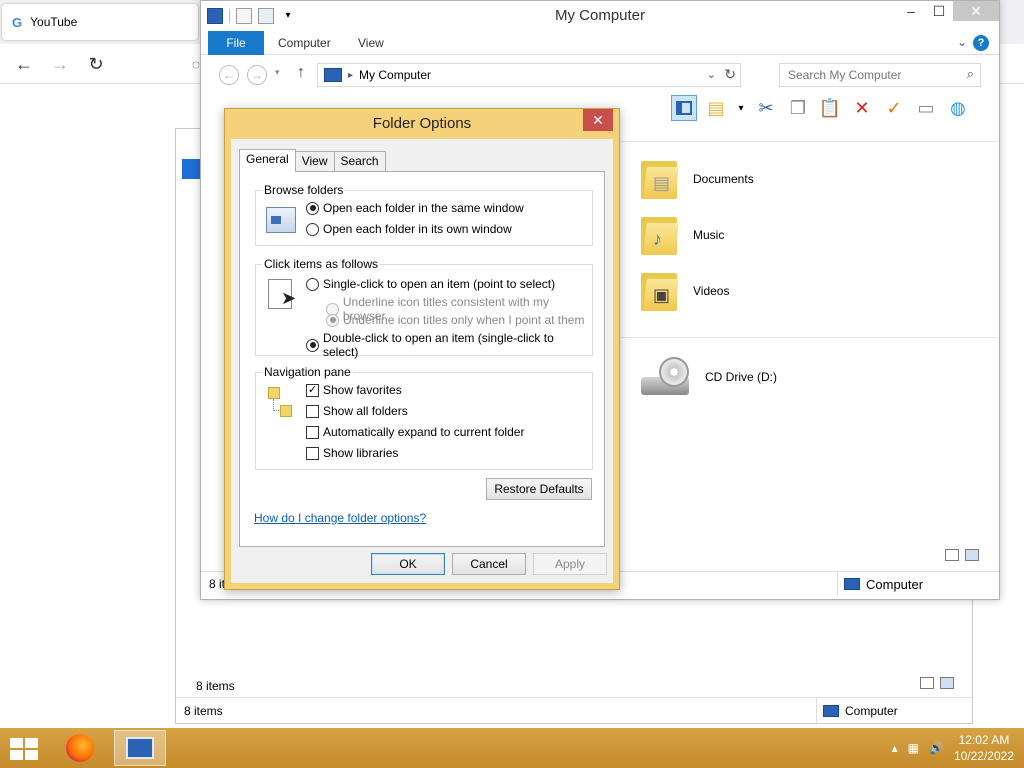 This screenshot has height=768, width=1024. I want to click on file-item-videos: ▣ Videos, so click(685, 291).